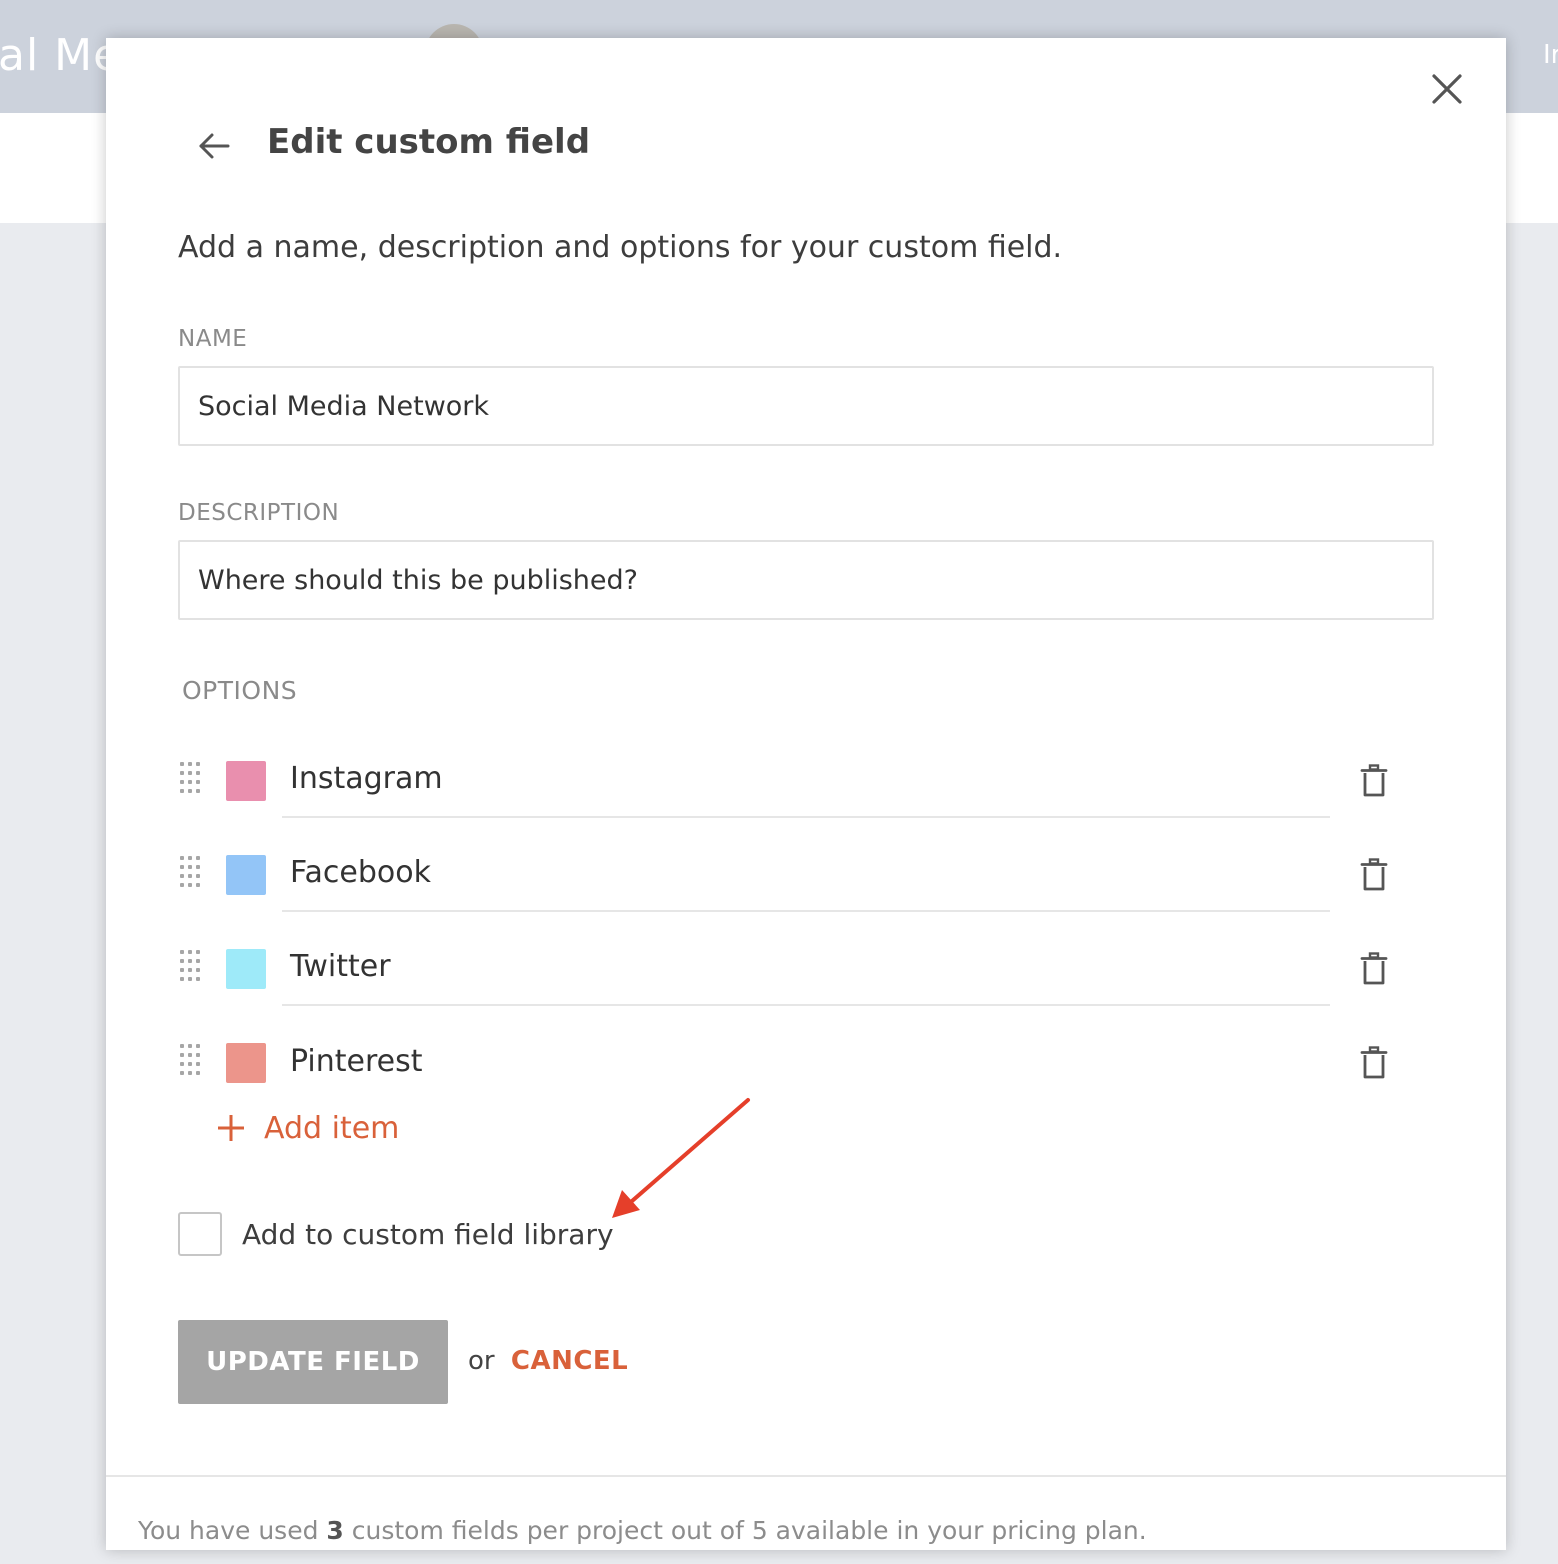 The width and height of the screenshot is (1558, 1564). What do you see at coordinates (481, 1361) in the screenshot?
I see `or-text: or` at bounding box center [481, 1361].